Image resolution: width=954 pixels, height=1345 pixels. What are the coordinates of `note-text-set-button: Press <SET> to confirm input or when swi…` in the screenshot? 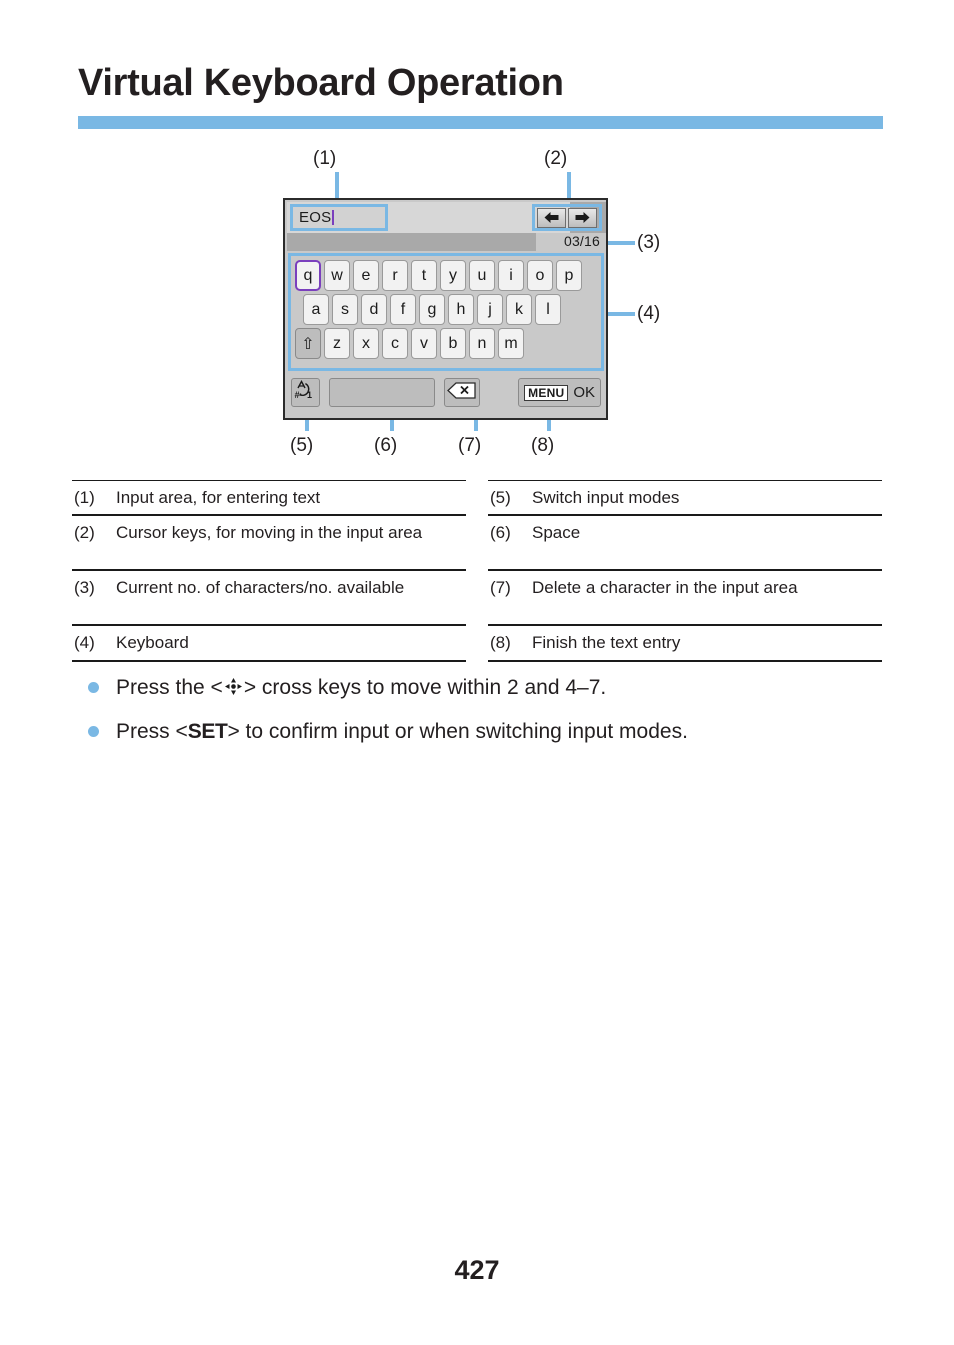 It's located at (502, 732).